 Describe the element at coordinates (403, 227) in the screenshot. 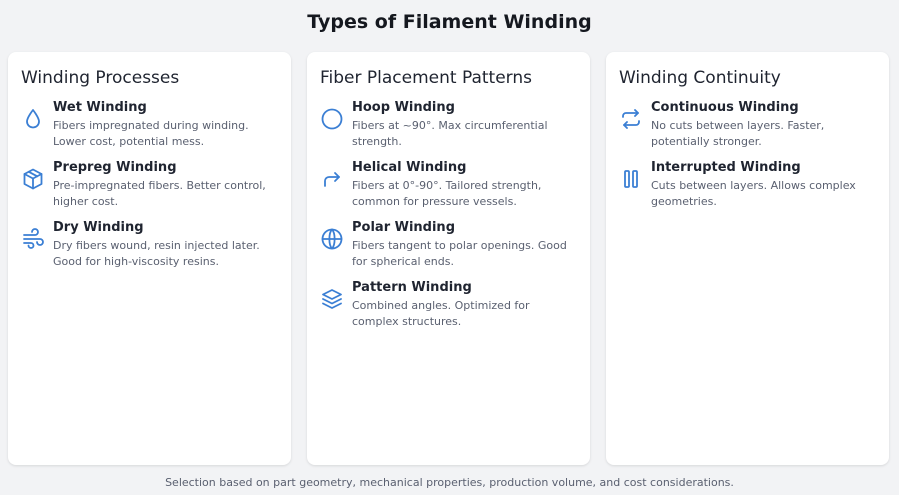

I see `item-title: Polar Winding` at that location.